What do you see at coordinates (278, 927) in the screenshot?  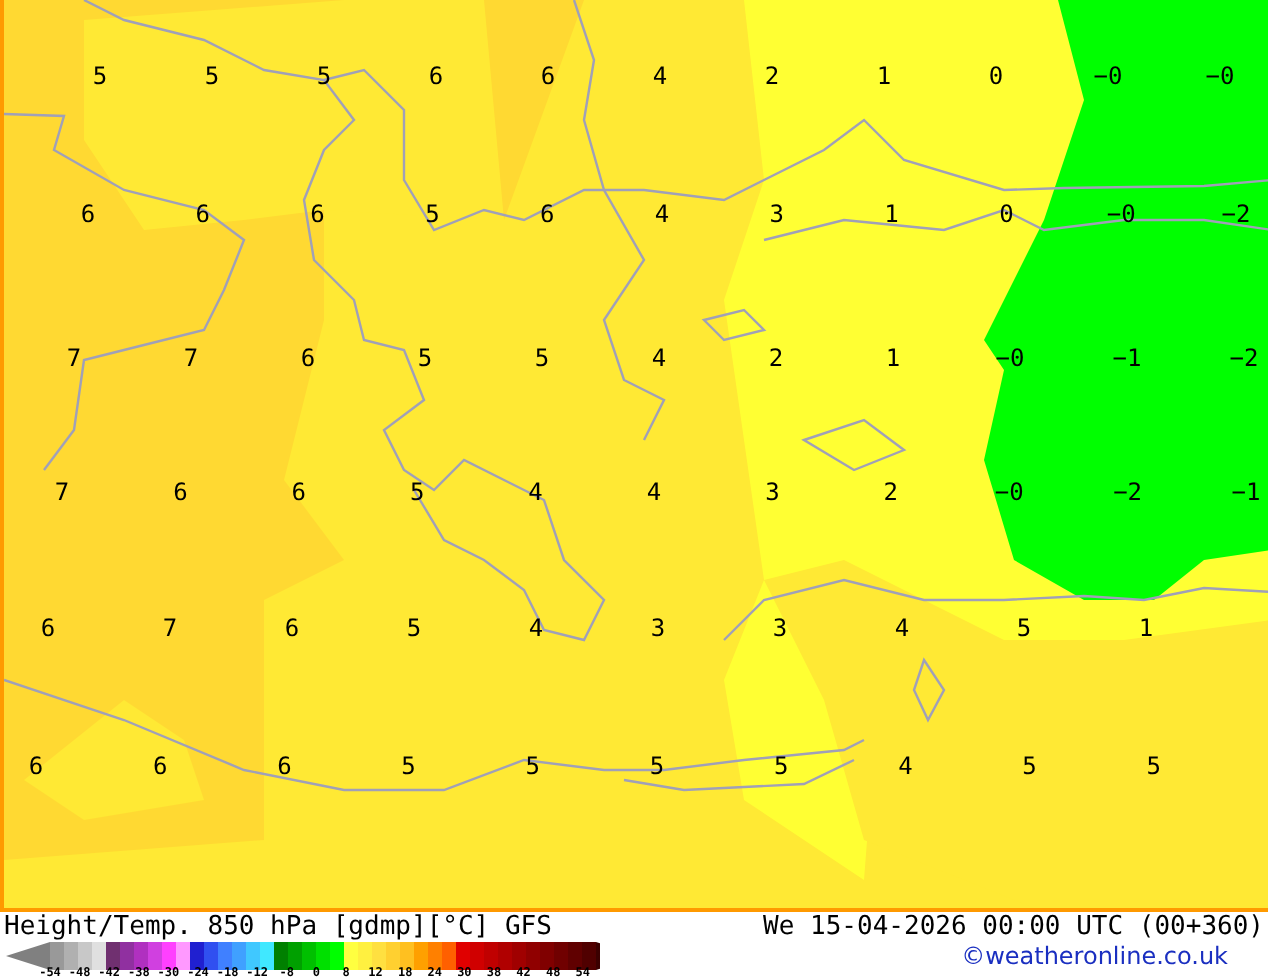 I see `chart-title: Height/Temp. 850 hPa [gdmp][°C] GFS` at bounding box center [278, 927].